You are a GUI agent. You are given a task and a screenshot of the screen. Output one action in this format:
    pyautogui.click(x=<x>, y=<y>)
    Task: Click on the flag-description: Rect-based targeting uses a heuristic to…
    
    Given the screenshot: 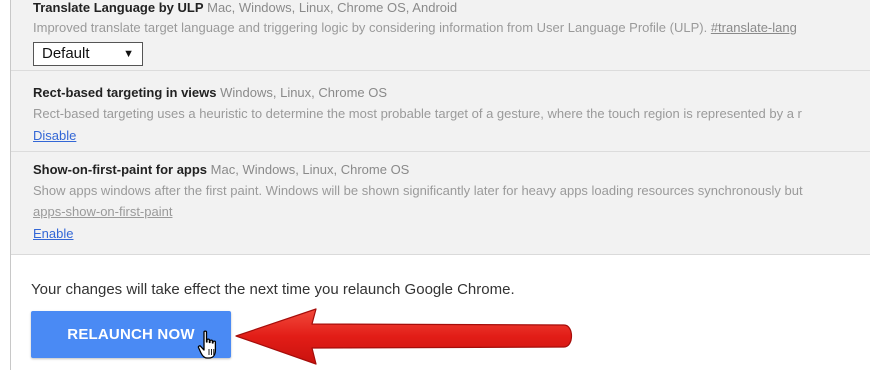 What is the action you would take?
    pyautogui.click(x=417, y=113)
    